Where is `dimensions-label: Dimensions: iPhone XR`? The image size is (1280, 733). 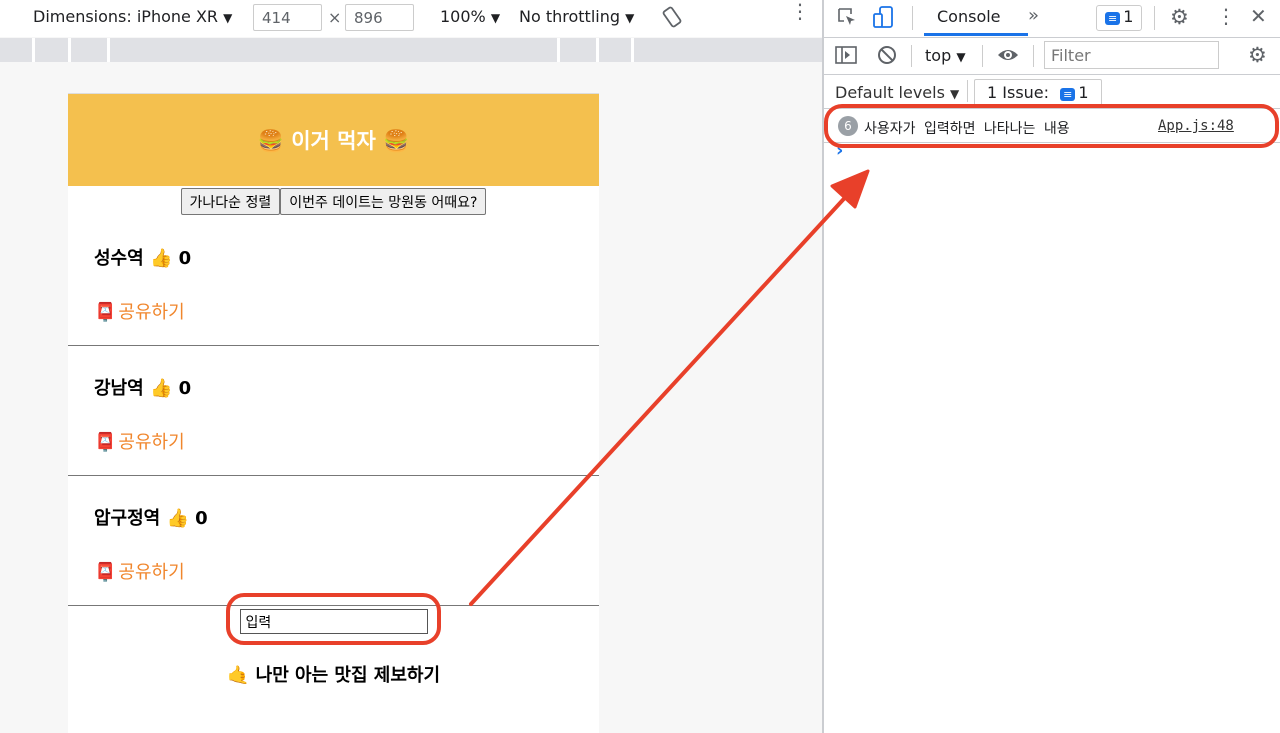 dimensions-label: Dimensions: iPhone XR is located at coordinates (126, 16).